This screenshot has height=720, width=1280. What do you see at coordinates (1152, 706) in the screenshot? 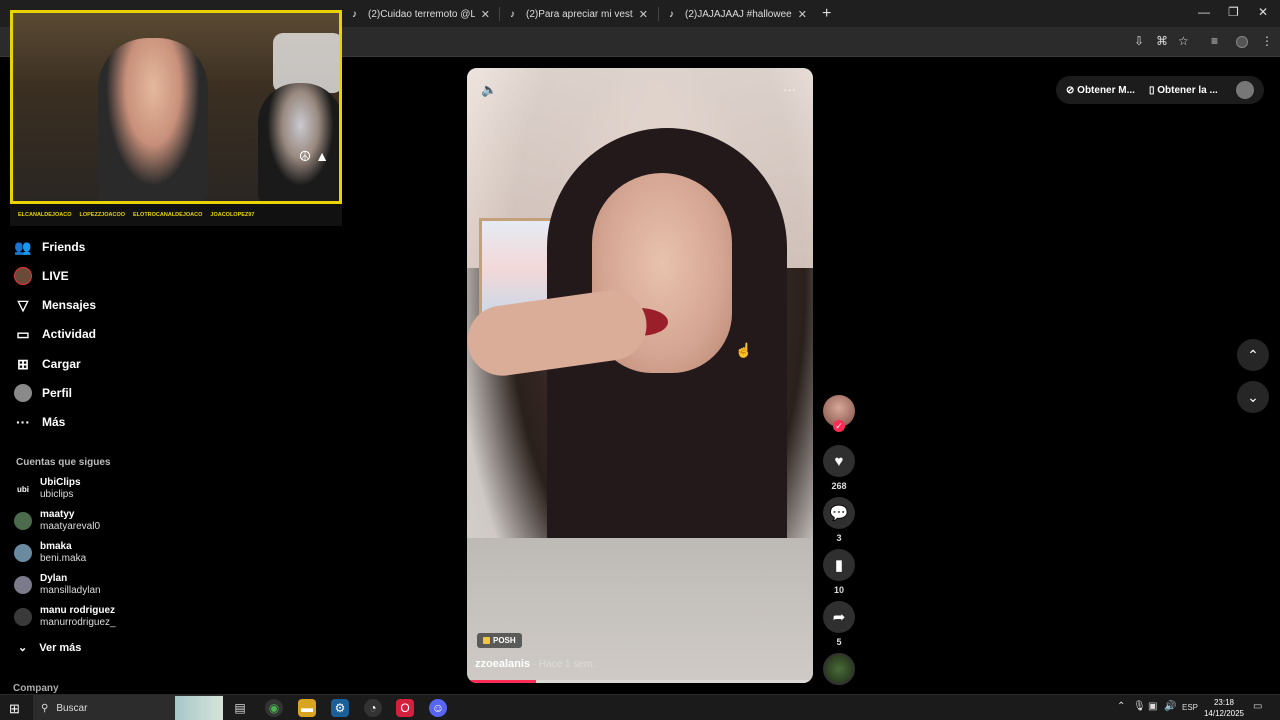
I see `network-icon: ▣` at bounding box center [1152, 706].